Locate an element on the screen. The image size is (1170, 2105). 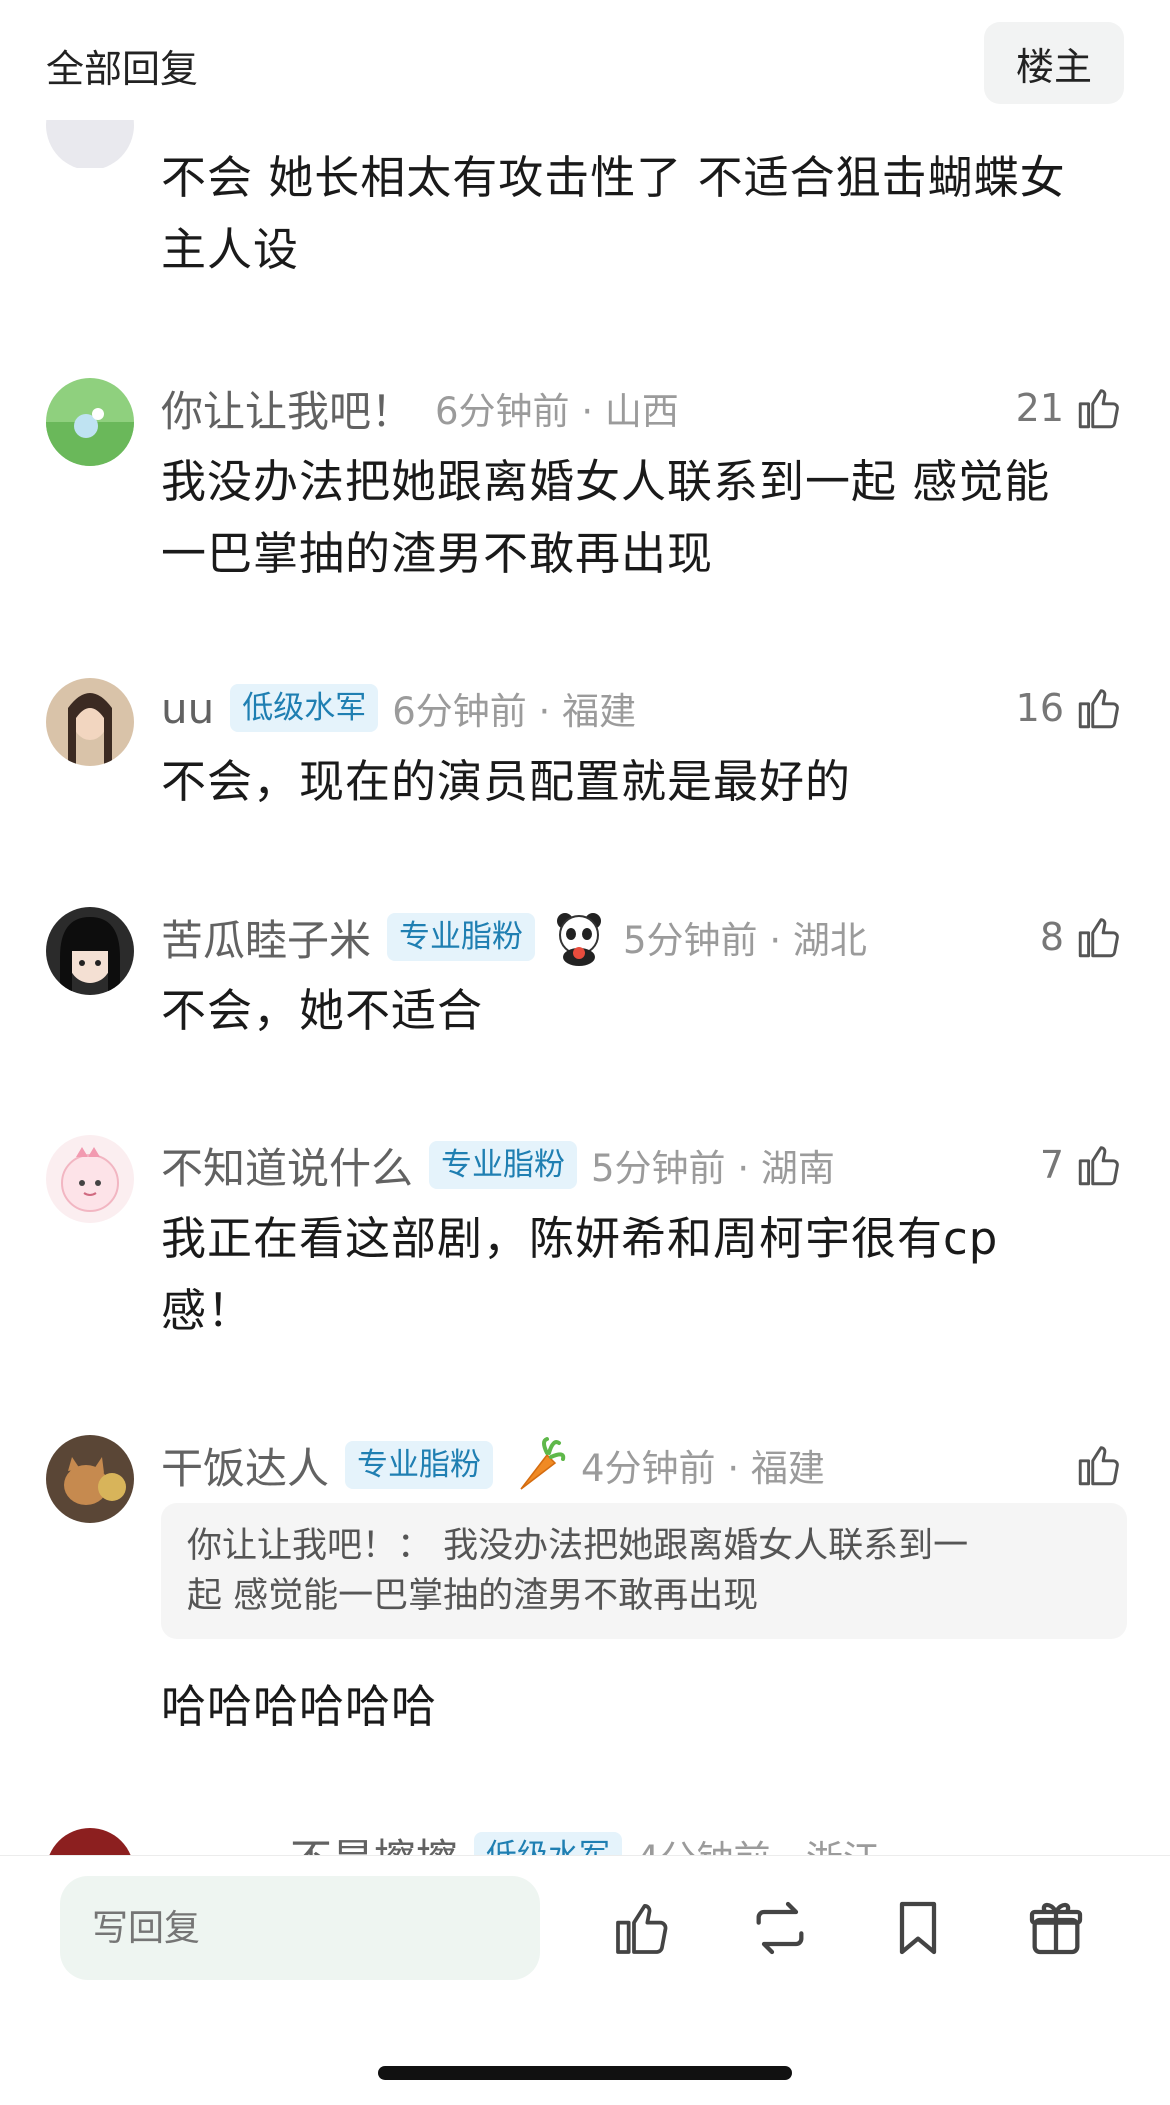
owner-filter-button: 楼主 is located at coordinates (1054, 63).